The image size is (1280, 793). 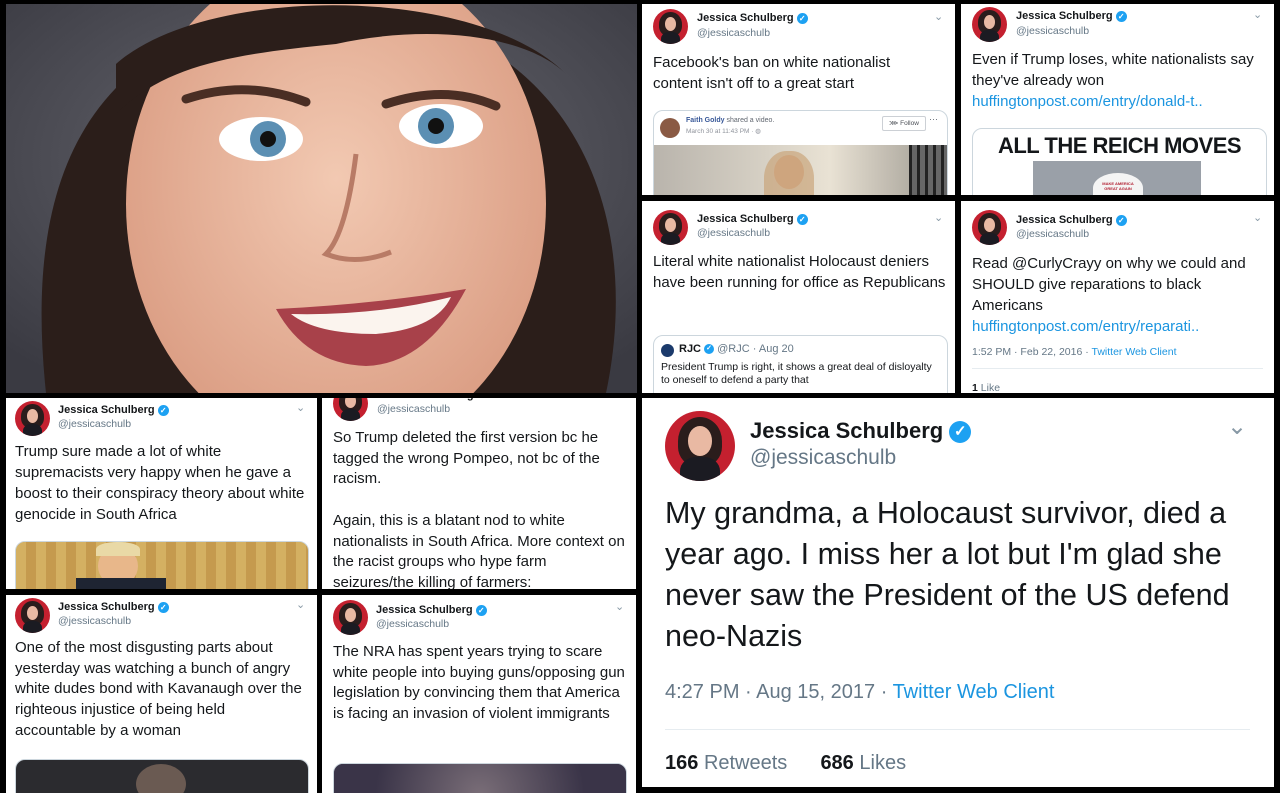 What do you see at coordinates (933, 119) in the screenshot?
I see `more-options-icon: ···` at bounding box center [933, 119].